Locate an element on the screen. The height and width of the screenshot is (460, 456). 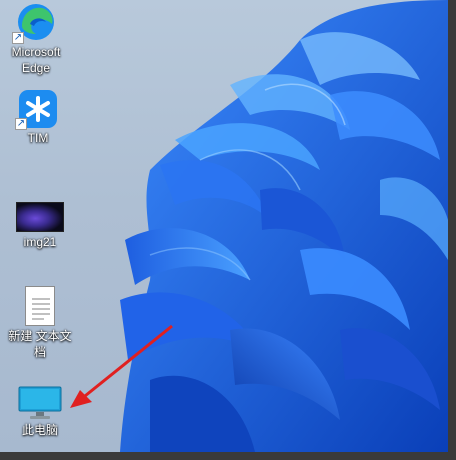
window-frame-right is located at coordinates (452, 230).